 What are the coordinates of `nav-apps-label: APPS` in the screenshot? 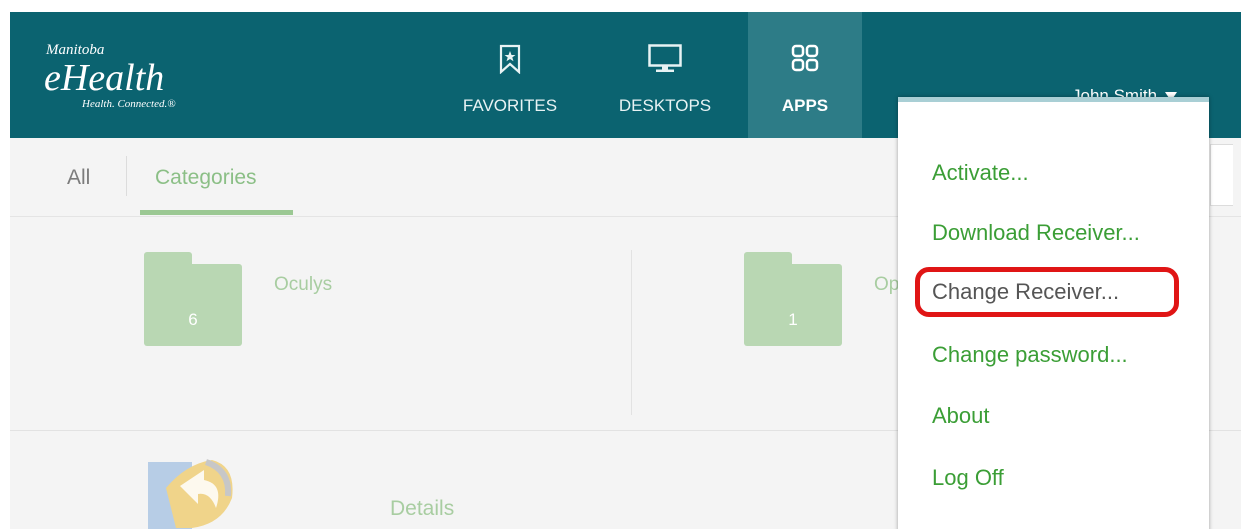 It's located at (805, 105).